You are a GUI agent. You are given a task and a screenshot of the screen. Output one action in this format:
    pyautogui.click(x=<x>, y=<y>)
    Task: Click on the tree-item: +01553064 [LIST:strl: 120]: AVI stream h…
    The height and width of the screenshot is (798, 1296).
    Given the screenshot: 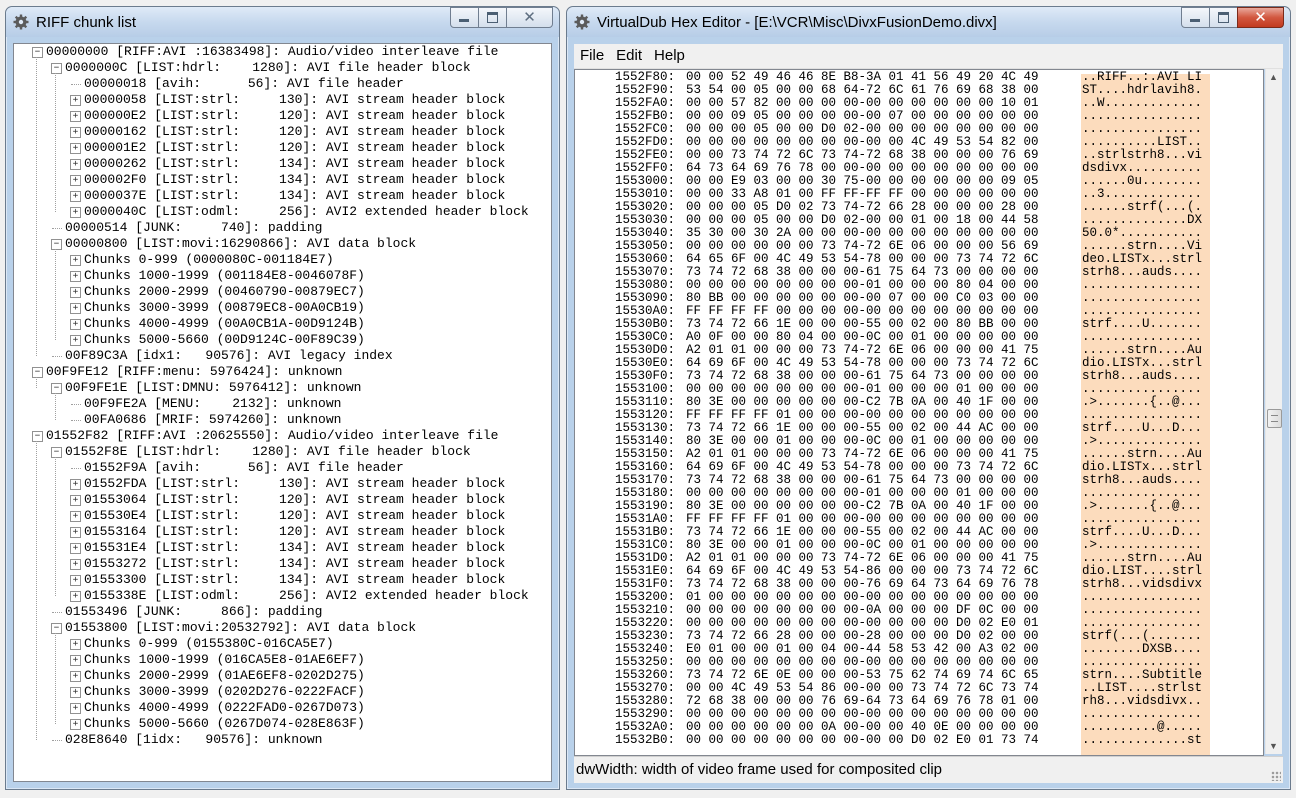 What is the action you would take?
    pyautogui.click(x=287, y=500)
    